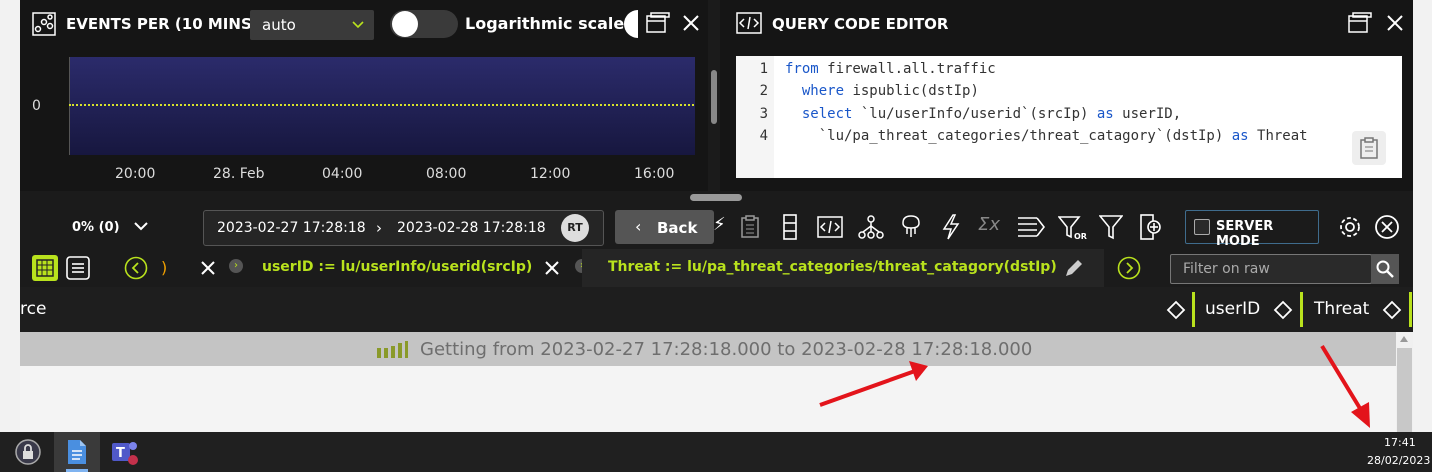  What do you see at coordinates (1111, 227) in the screenshot?
I see `filter-icon` at bounding box center [1111, 227].